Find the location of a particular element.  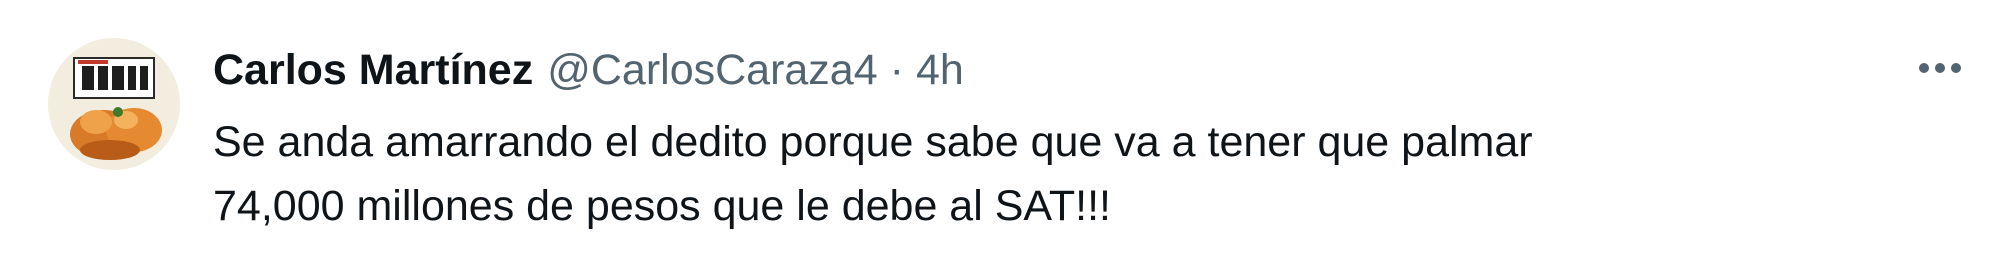

avatar is located at coordinates (114, 104).